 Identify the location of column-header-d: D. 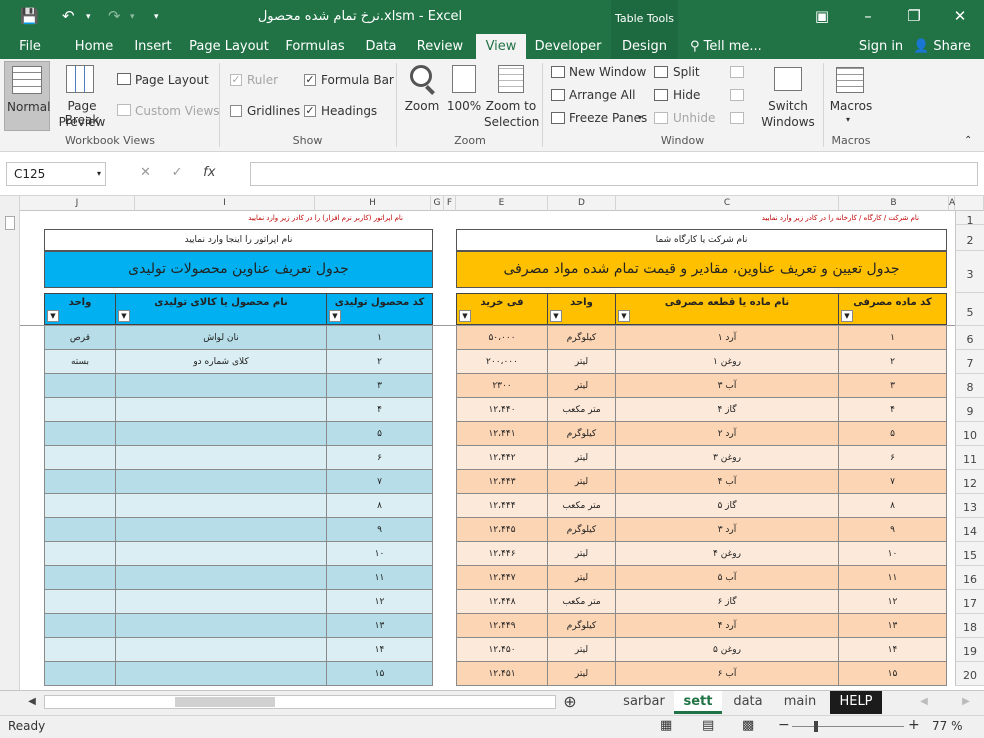
(582, 203).